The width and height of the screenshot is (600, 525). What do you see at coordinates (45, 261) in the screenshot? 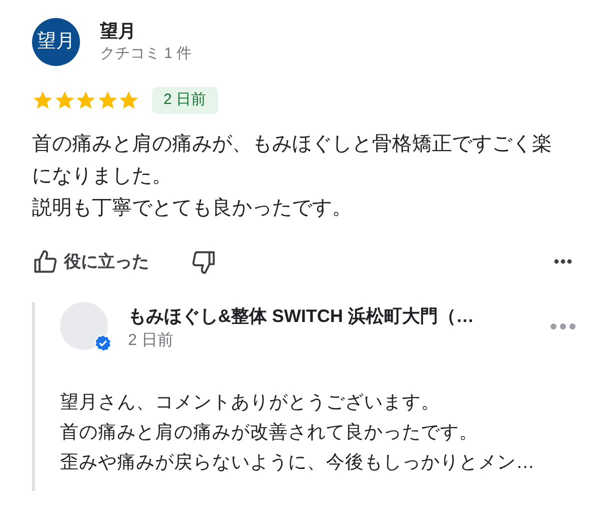
I see `thumbs-up-icon` at bounding box center [45, 261].